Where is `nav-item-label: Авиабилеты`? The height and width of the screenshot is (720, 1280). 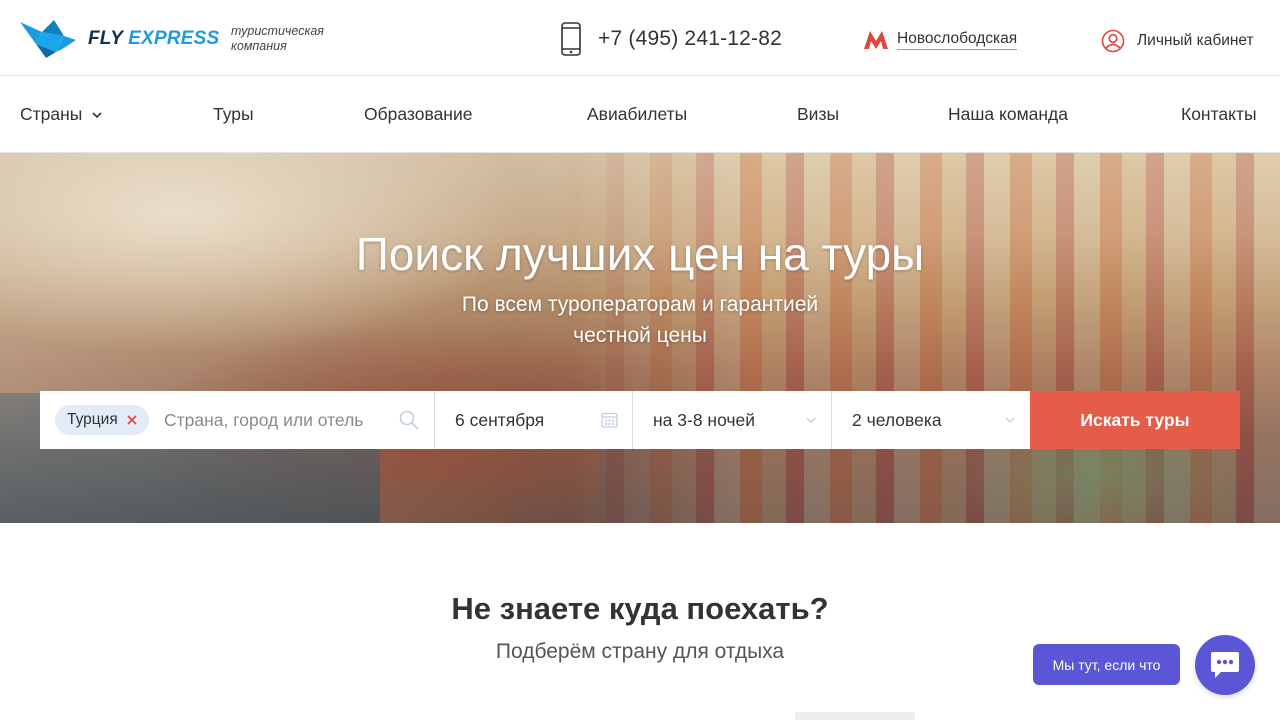 nav-item-label: Авиабилеты is located at coordinates (637, 114).